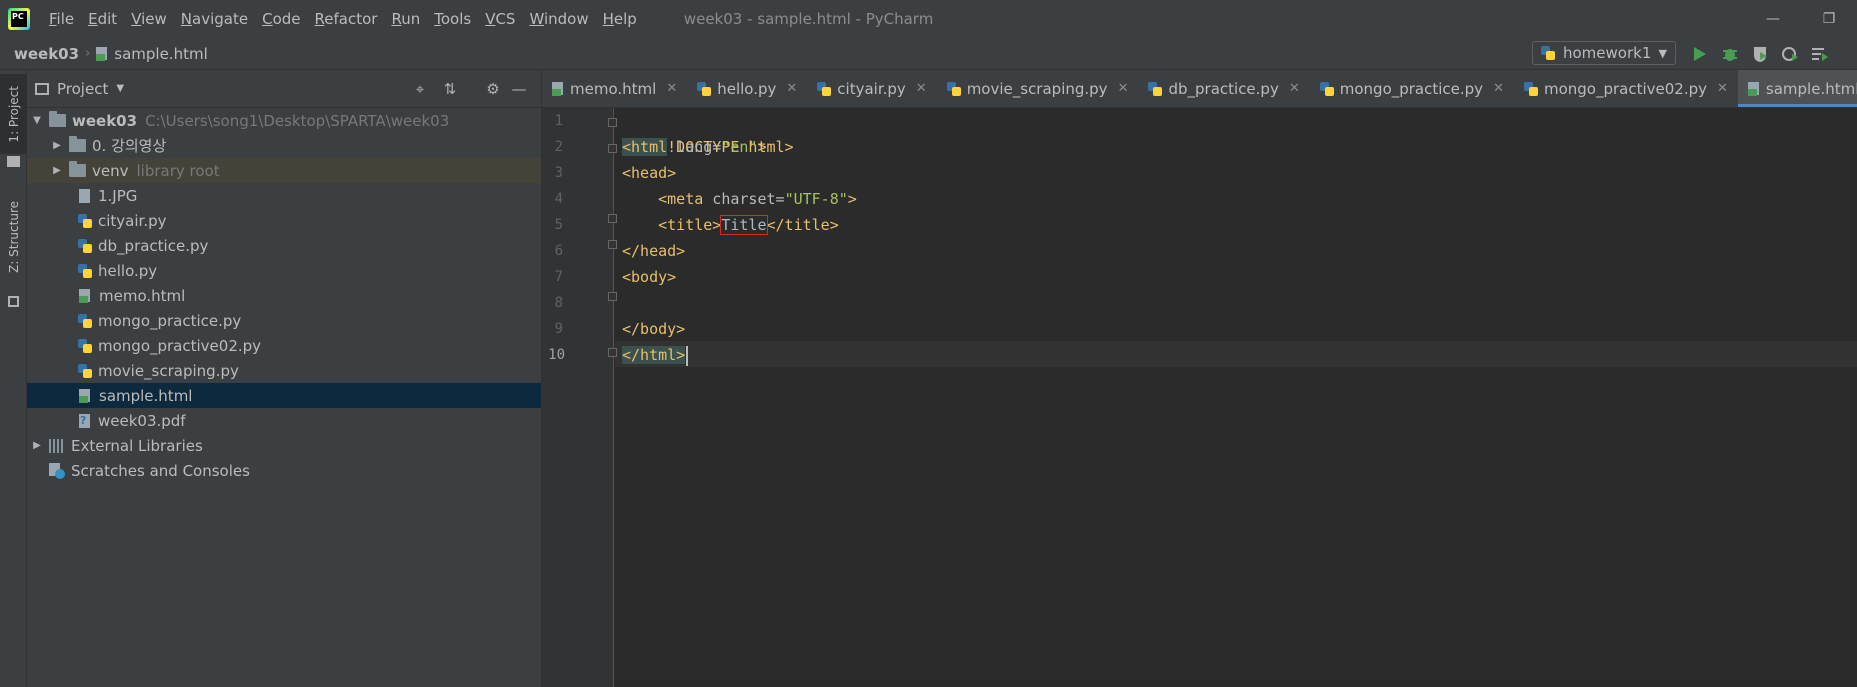 Image resolution: width=1857 pixels, height=687 pixels. I want to click on tree-scratches: Scratches and Consoles, so click(284, 470).